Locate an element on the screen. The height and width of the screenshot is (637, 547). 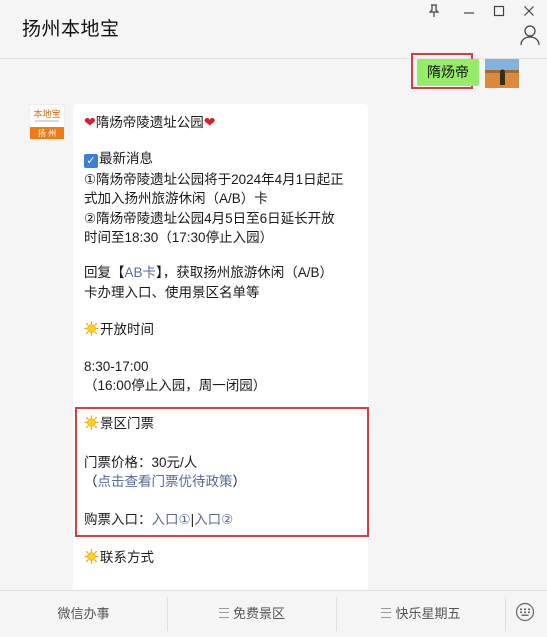
reply-line: 回复【AB卡】，获取扬州旅游休闲（A/B） is located at coordinates (208, 273).